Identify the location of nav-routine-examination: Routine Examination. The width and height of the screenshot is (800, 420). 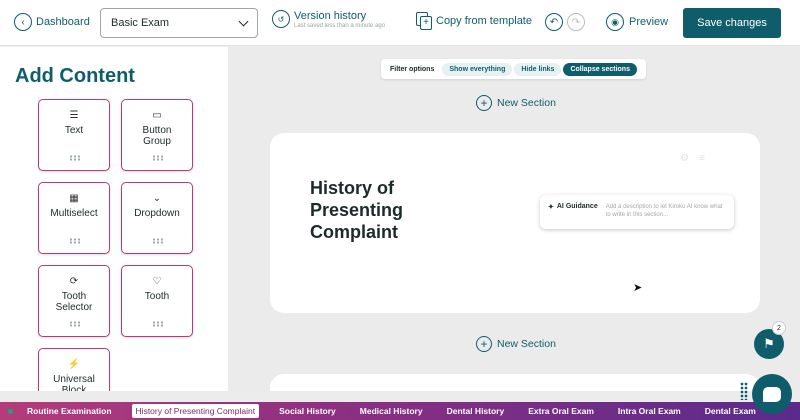
(71, 411).